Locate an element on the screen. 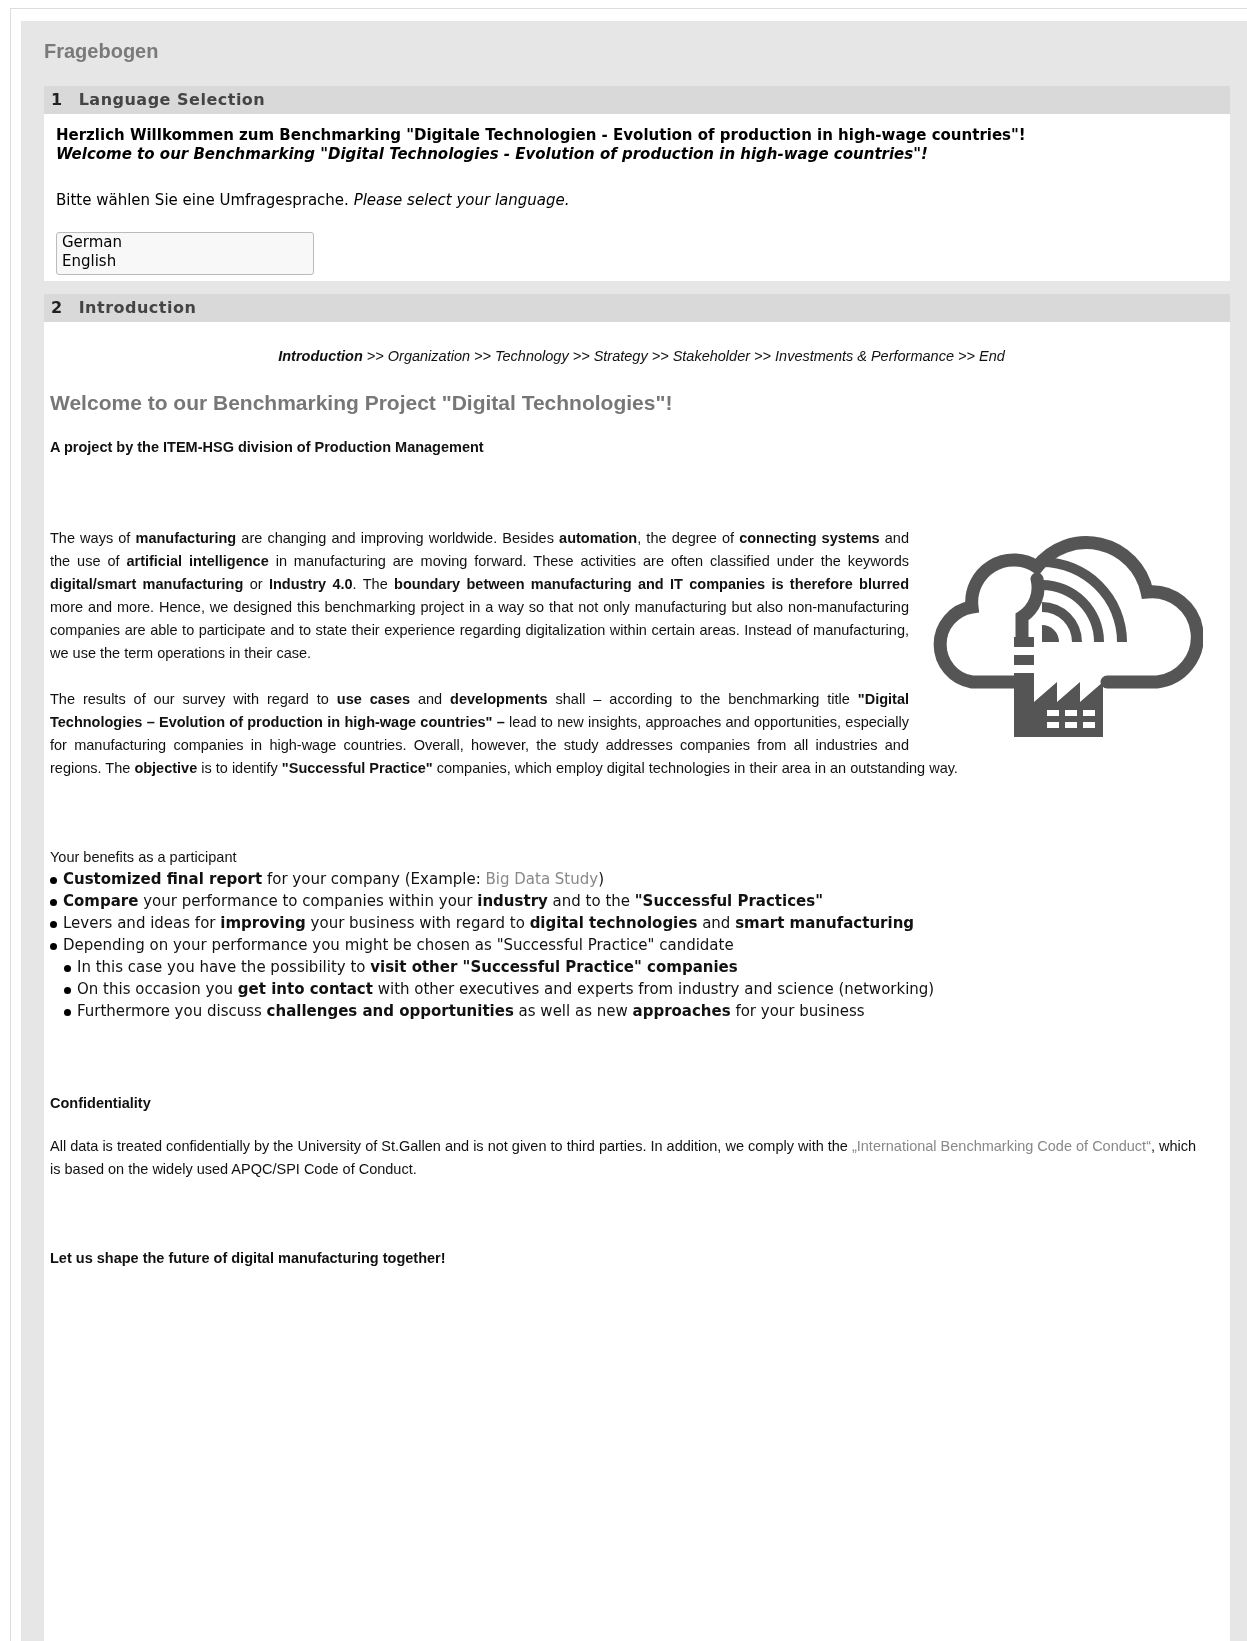  example-link: Big Data Study is located at coordinates (542, 879).